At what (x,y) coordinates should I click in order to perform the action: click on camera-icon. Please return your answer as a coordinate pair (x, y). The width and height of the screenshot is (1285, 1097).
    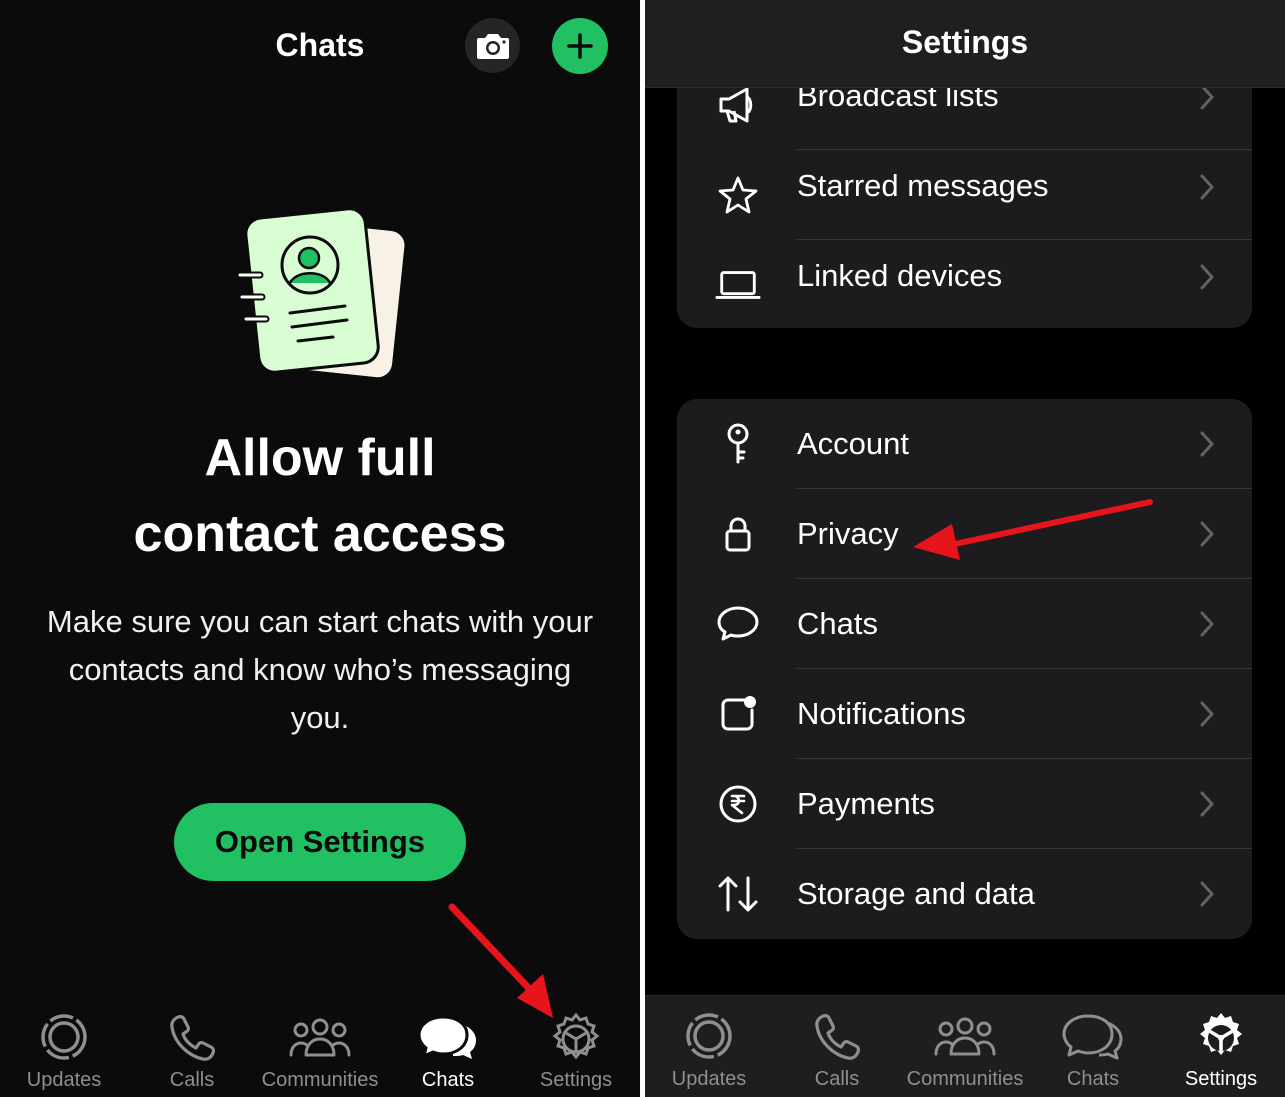
    Looking at the image, I should click on (492, 46).